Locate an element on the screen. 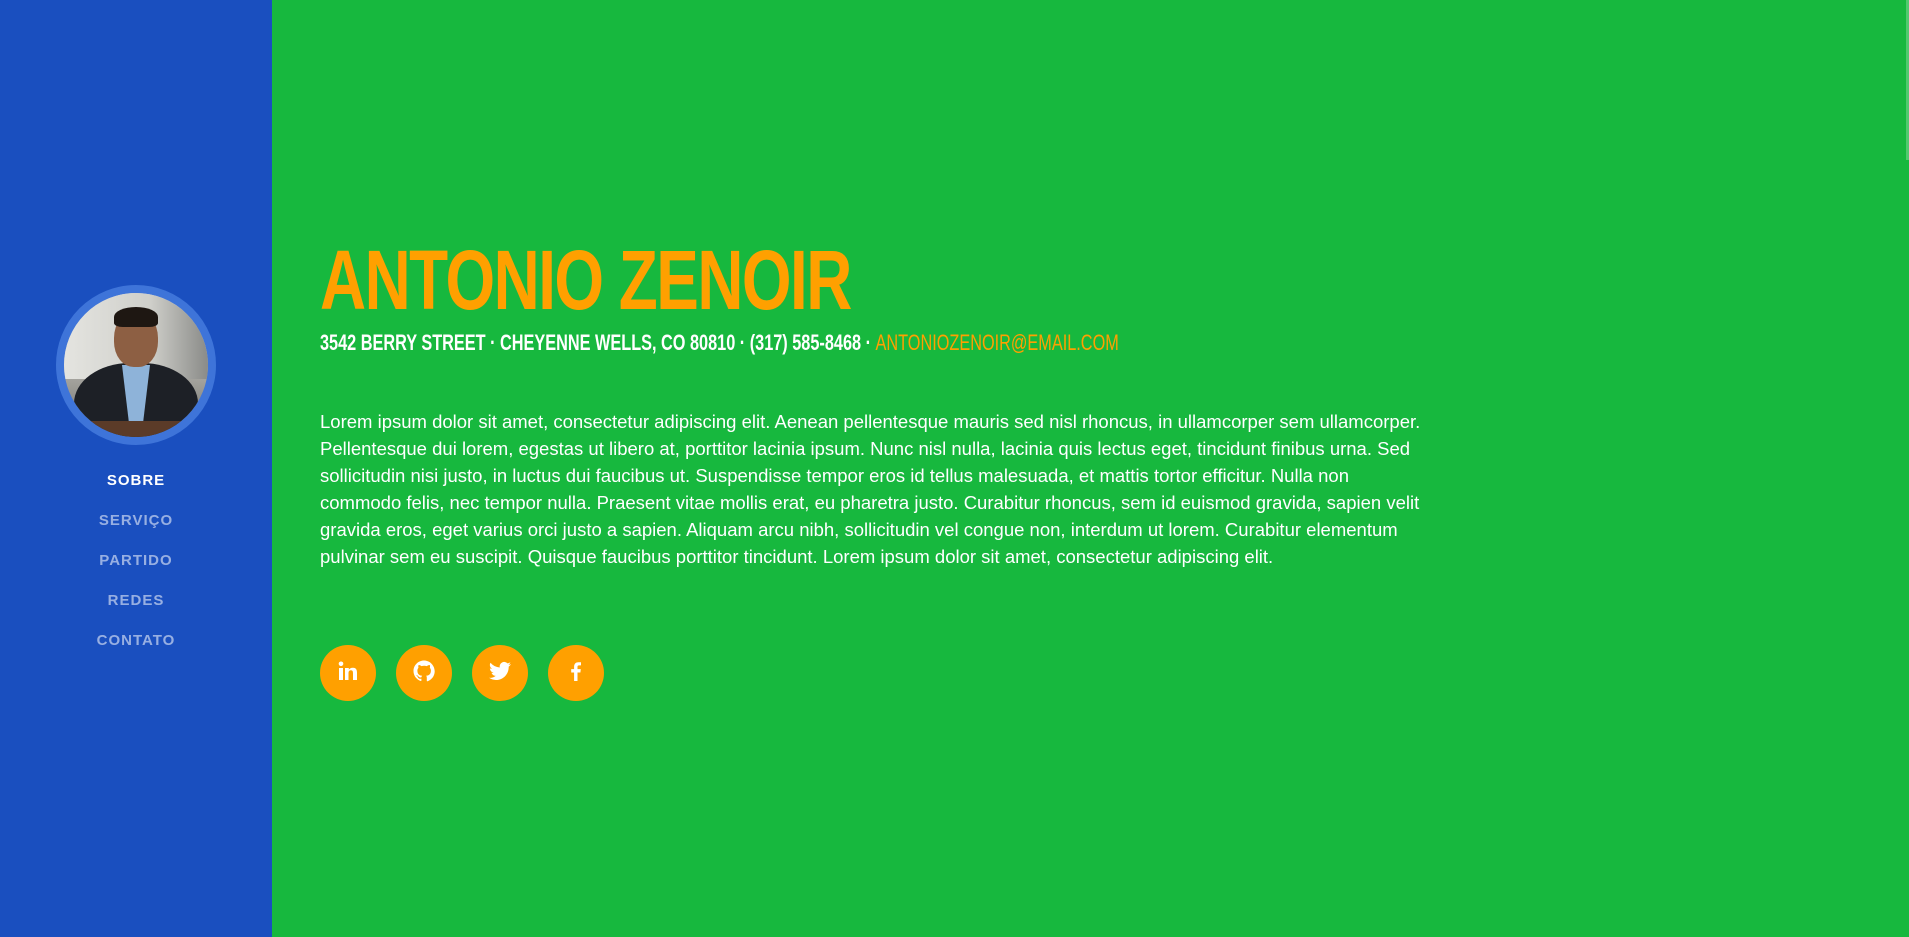 Image resolution: width=1909 pixels, height=937 pixels. twitter-icon is located at coordinates (500, 673).